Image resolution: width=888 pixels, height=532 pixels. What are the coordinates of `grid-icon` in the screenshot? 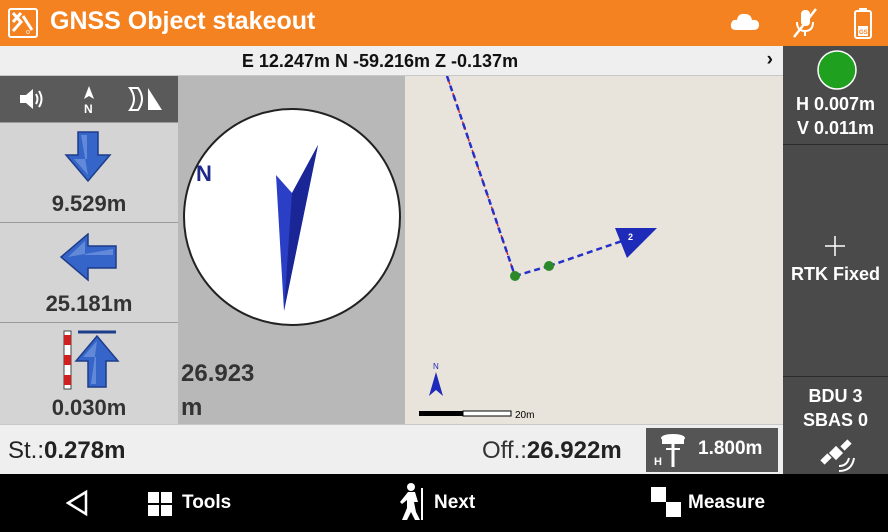 It's located at (160, 504).